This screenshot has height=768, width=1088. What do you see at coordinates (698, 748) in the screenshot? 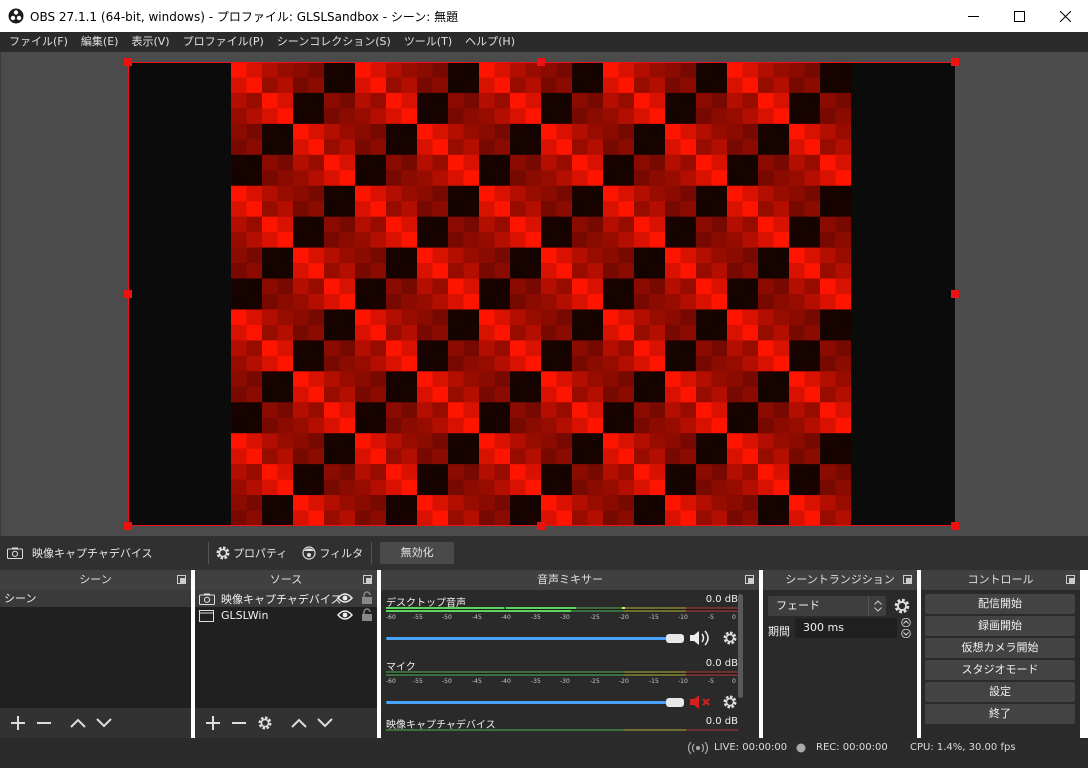
I see `broadcast-icon` at bounding box center [698, 748].